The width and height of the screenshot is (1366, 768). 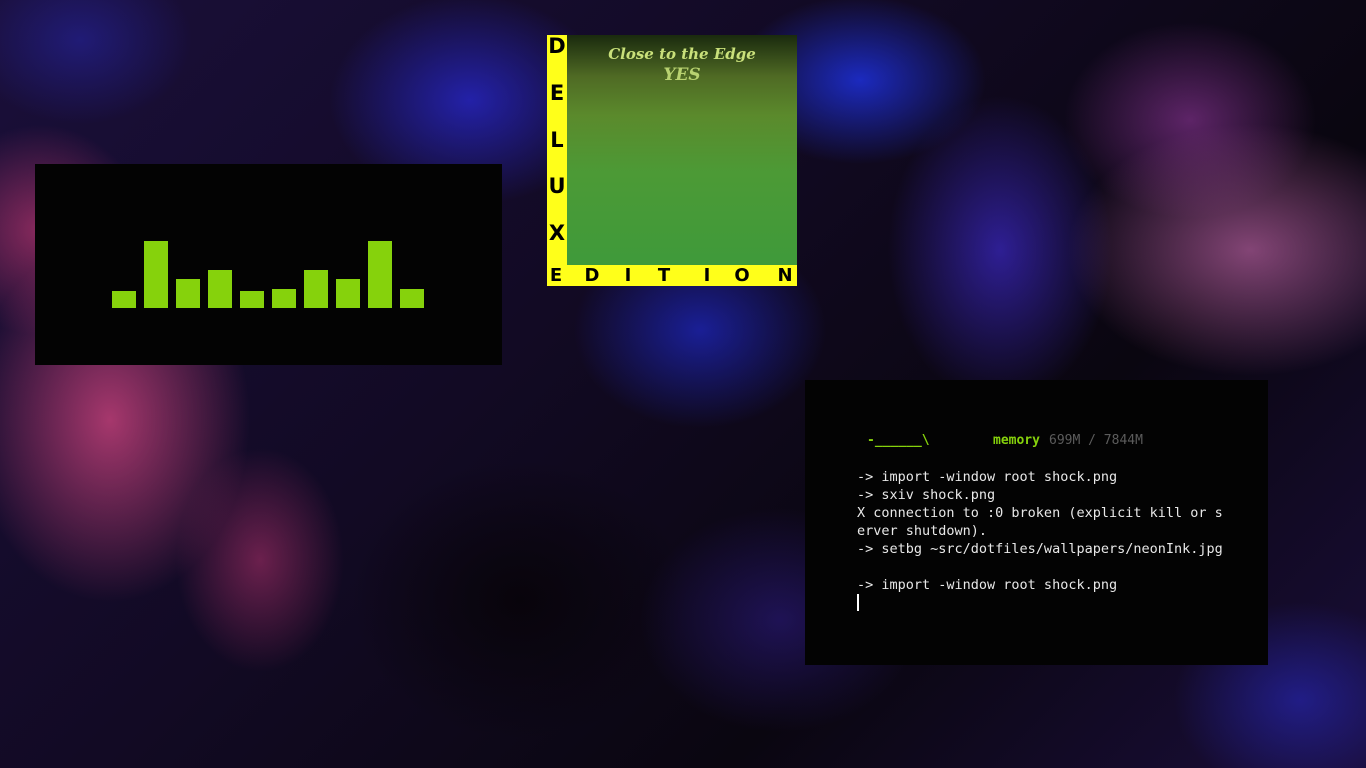 I want to click on terminal-cursor, so click(x=858, y=602).